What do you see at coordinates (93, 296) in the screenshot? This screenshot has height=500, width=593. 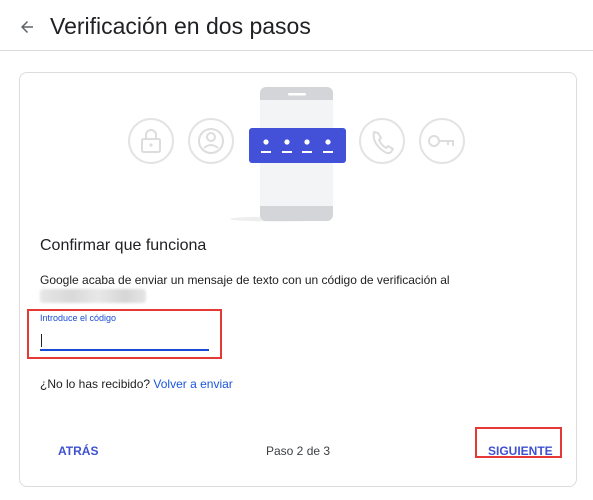 I see `redacted-phone-number` at bounding box center [93, 296].